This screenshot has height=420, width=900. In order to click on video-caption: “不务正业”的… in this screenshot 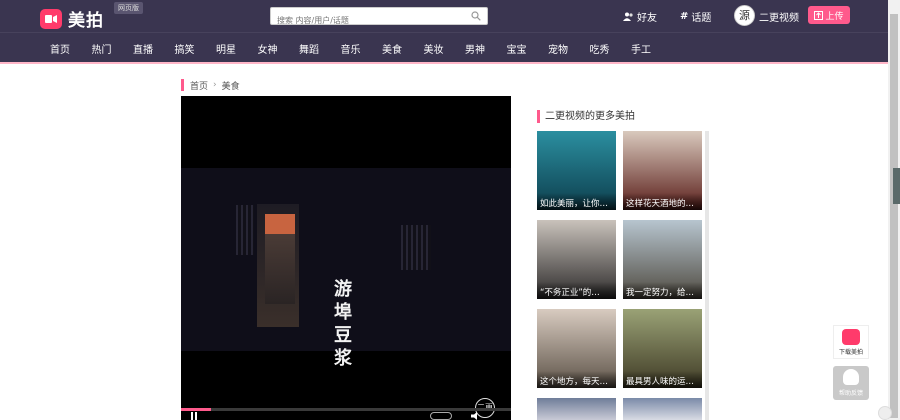, I will do `click(576, 290)`.